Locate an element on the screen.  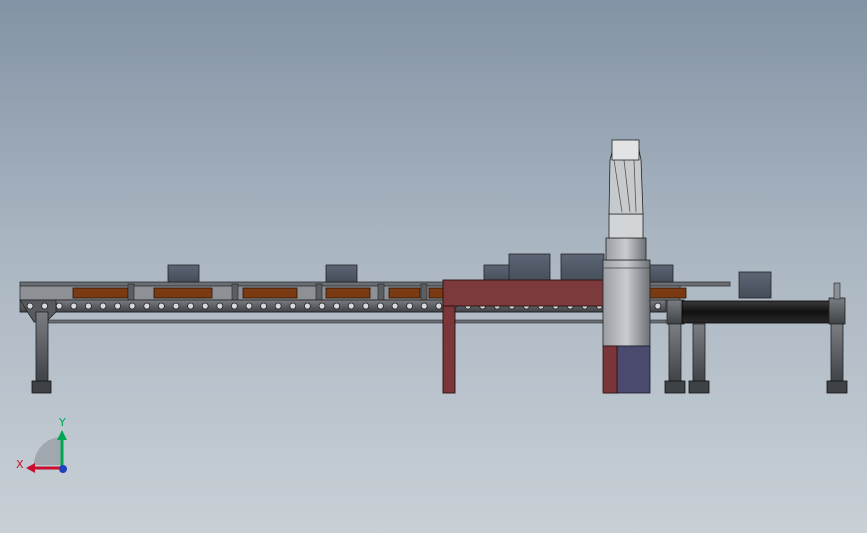
lower-rail is located at coordinates (356, 321).